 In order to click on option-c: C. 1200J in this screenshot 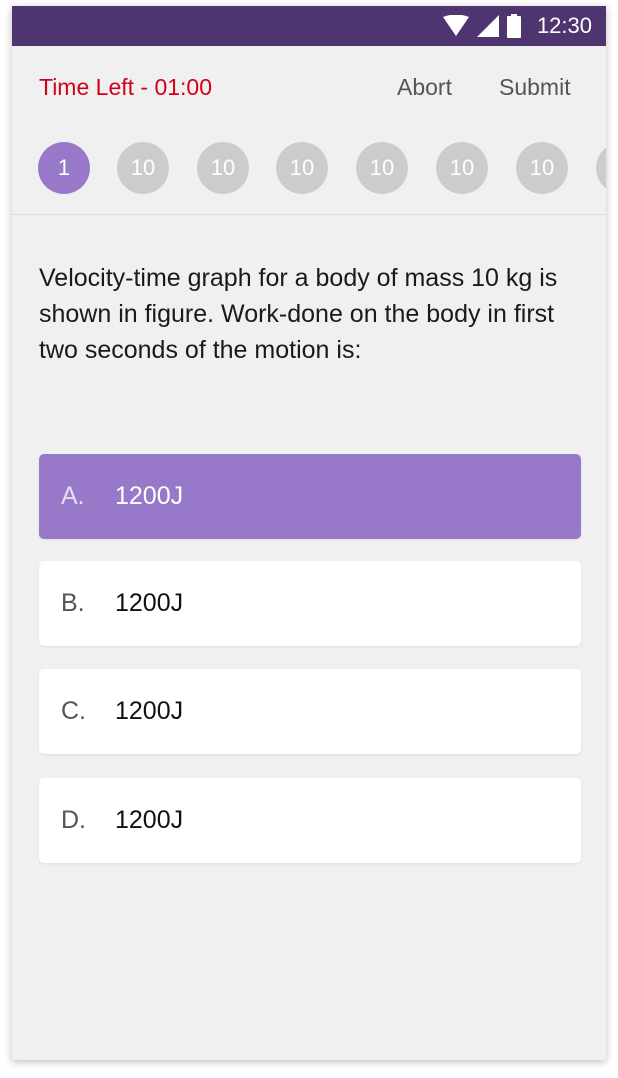, I will do `click(310, 711)`.